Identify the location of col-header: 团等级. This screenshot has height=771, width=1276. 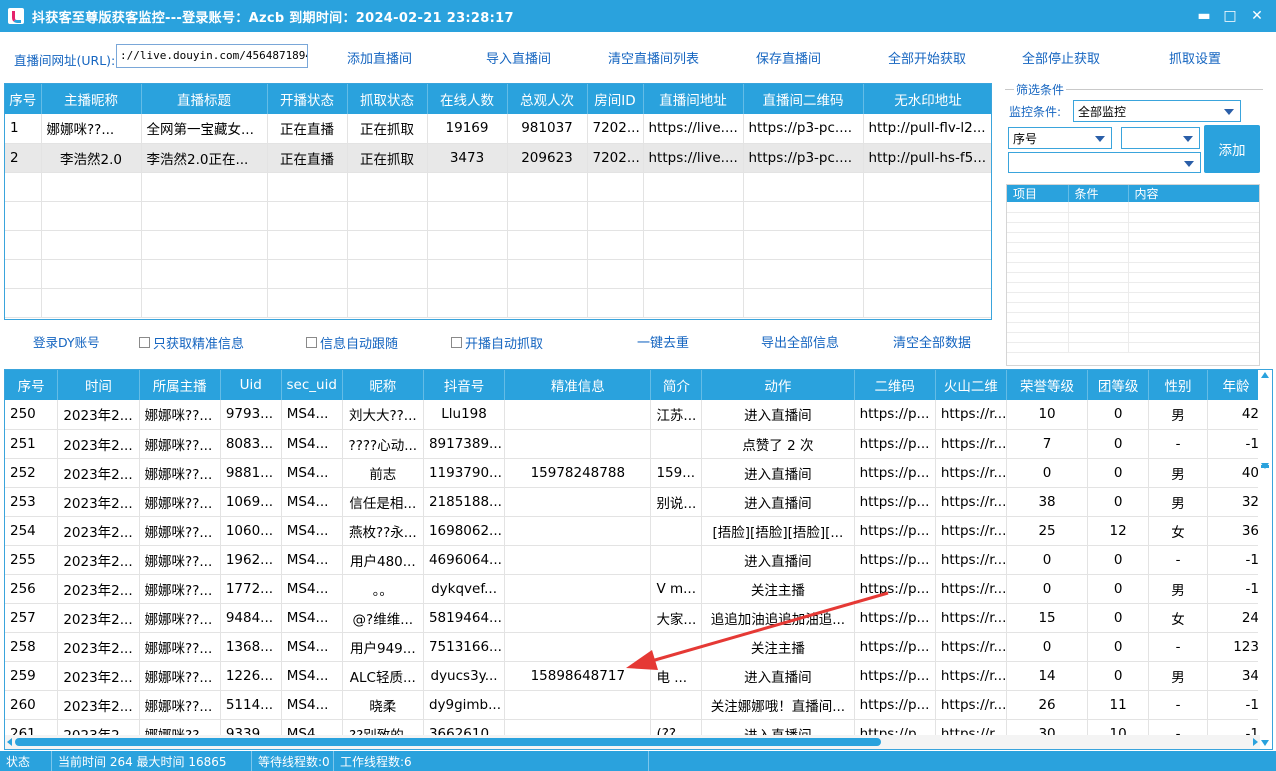
(1118, 385).